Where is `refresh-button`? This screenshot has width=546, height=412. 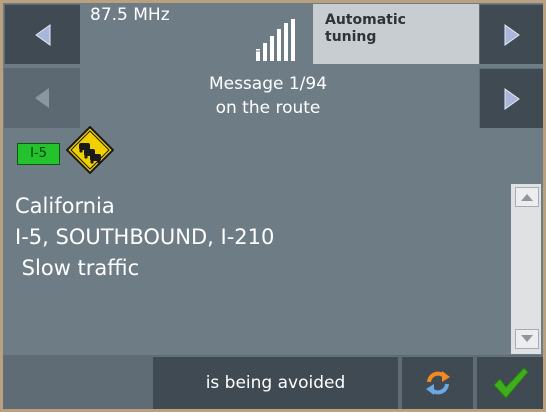 refresh-button is located at coordinates (437, 382).